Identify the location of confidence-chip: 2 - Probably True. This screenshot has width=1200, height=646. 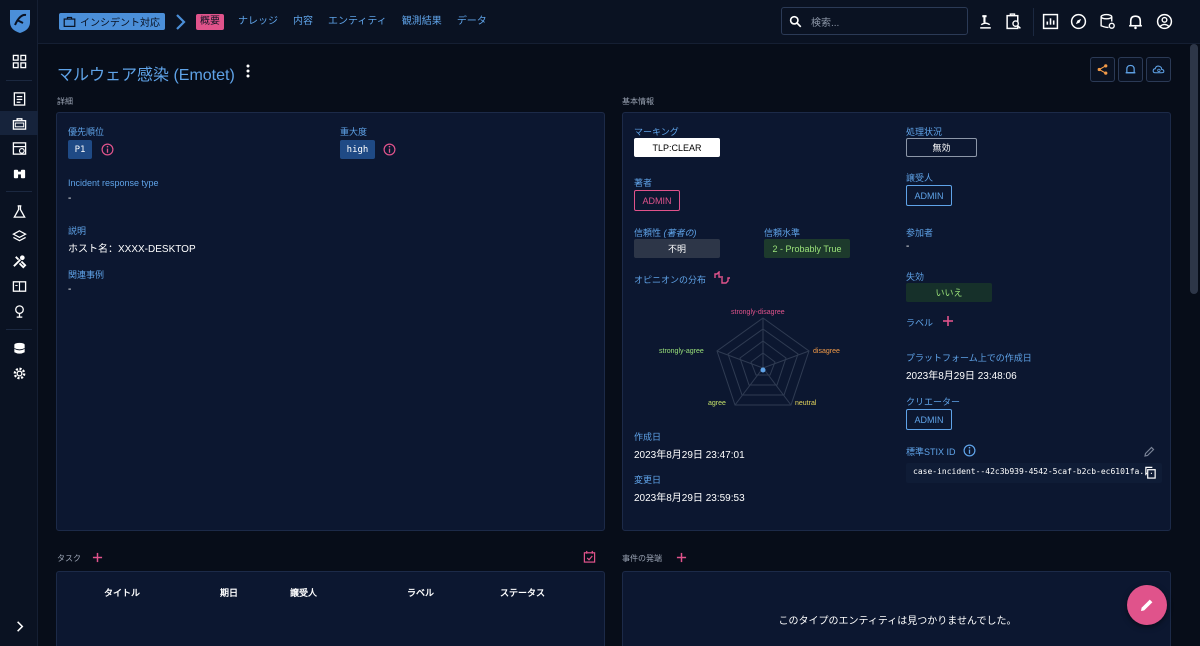
(807, 248).